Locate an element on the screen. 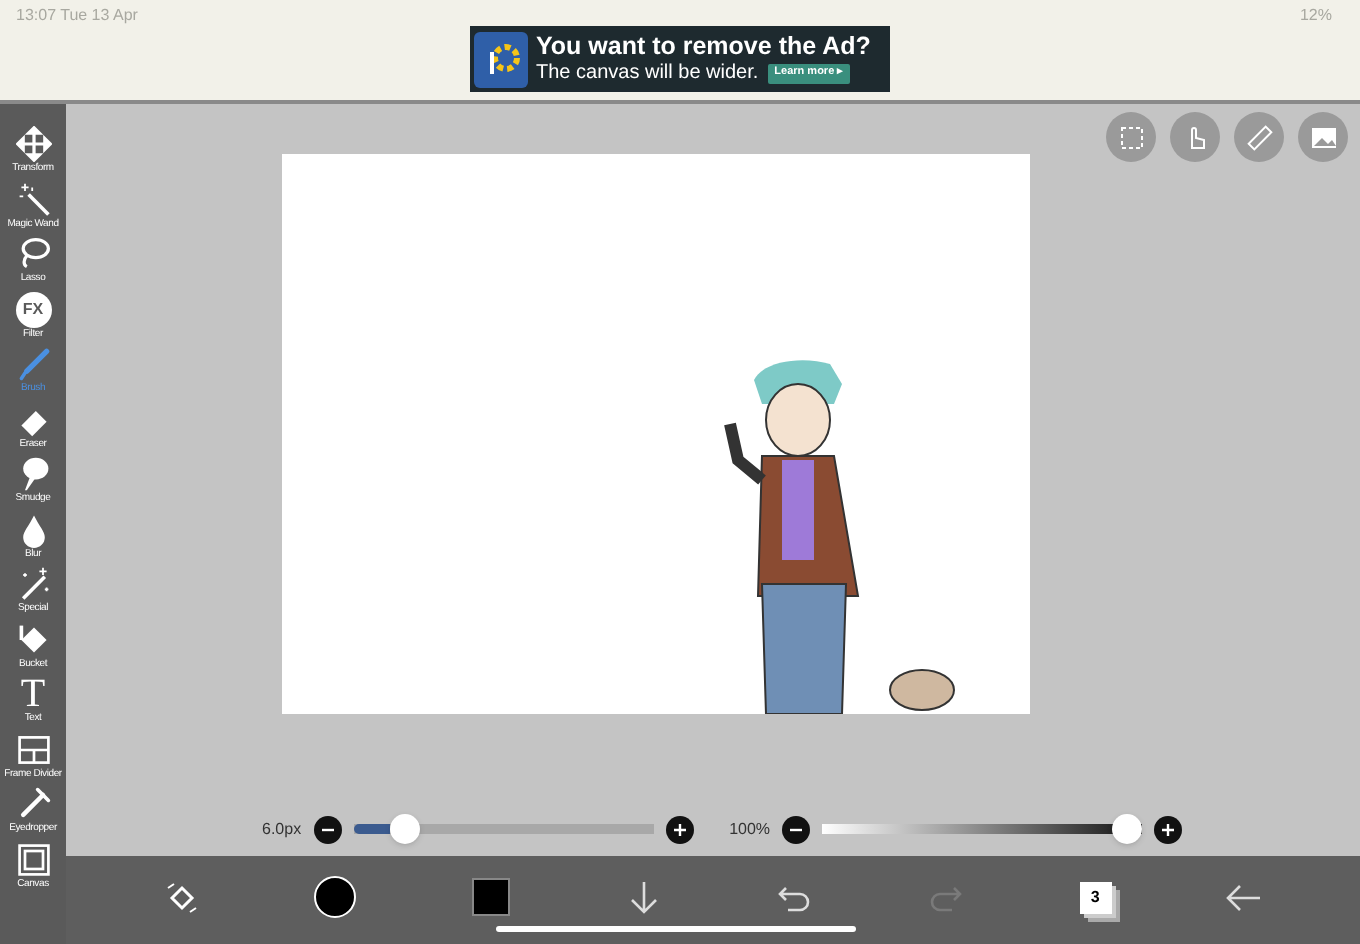 The height and width of the screenshot is (944, 1360). brush-size-value: 6.0px is located at coordinates (282, 829).